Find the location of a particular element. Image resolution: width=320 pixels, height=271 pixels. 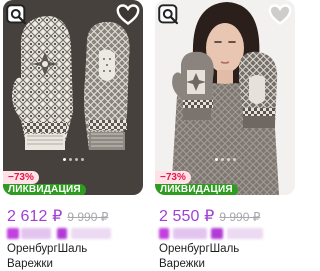

price-row: 2 612 ₽ 9 990 ₽ is located at coordinates (57, 216).